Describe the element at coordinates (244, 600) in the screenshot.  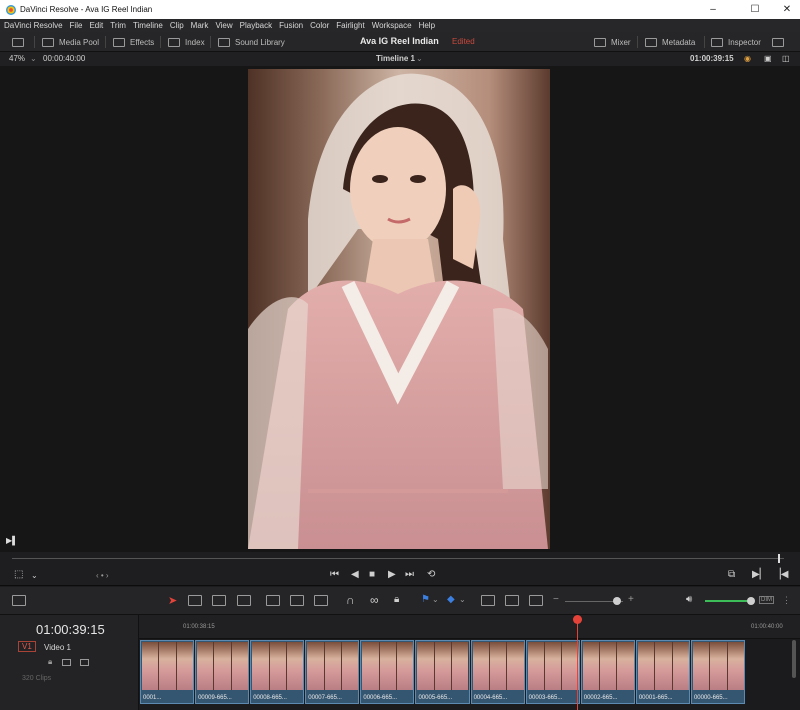
I see `blade-tool-icon` at that location.